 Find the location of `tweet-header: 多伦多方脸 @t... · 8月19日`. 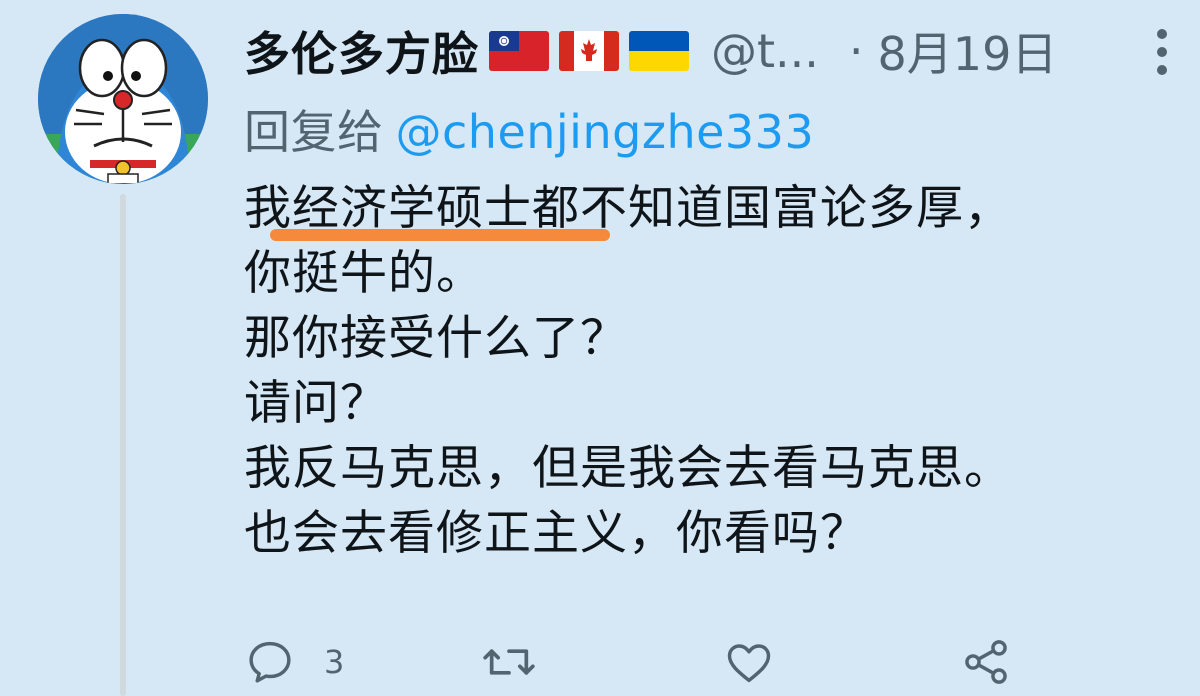

tweet-header: 多伦多方脸 @t... · 8月19日 is located at coordinates (650, 51).